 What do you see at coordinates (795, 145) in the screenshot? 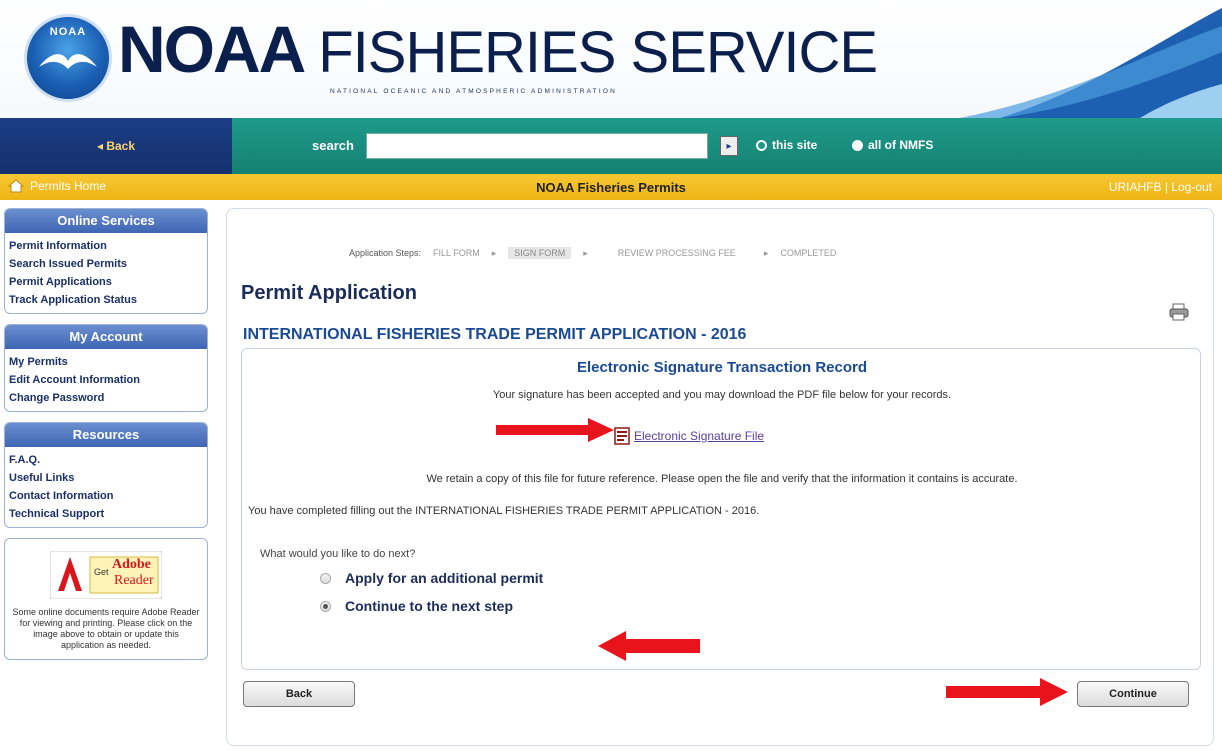
I see `radio-this-site-label: this site` at bounding box center [795, 145].